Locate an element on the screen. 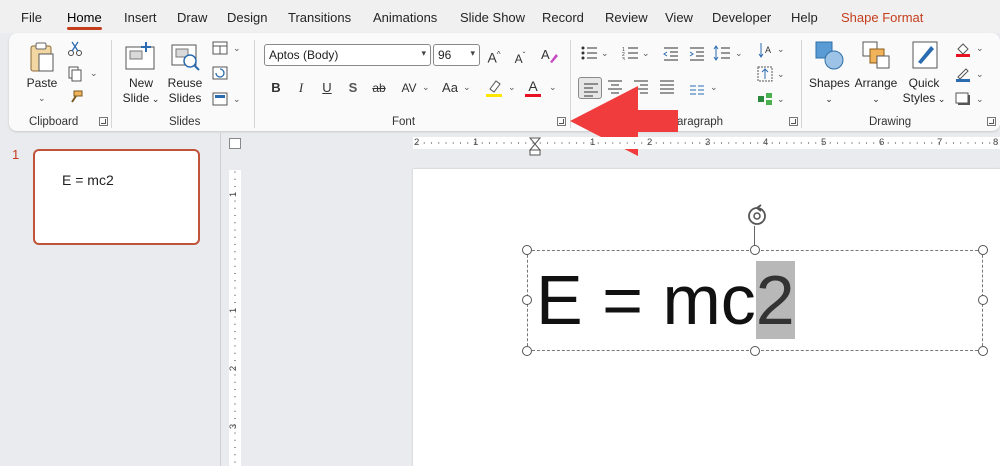 This screenshot has height=466, width=1000. underline-button: U is located at coordinates (327, 88).